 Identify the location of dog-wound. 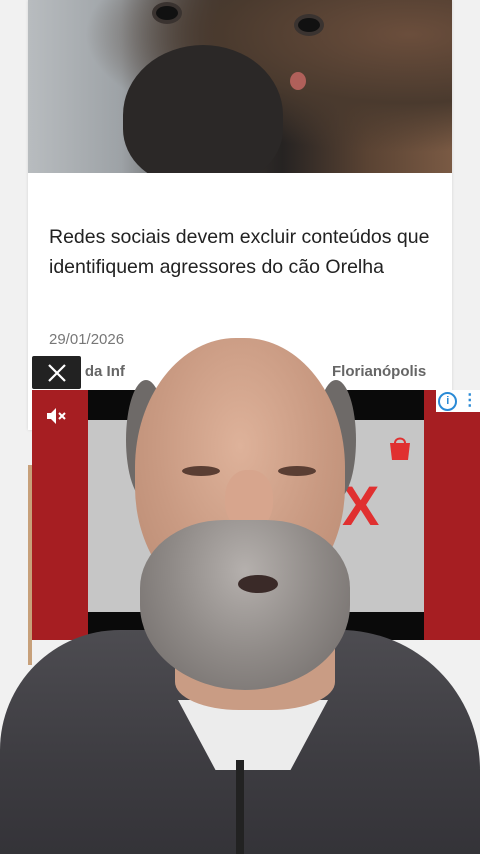
(298, 81).